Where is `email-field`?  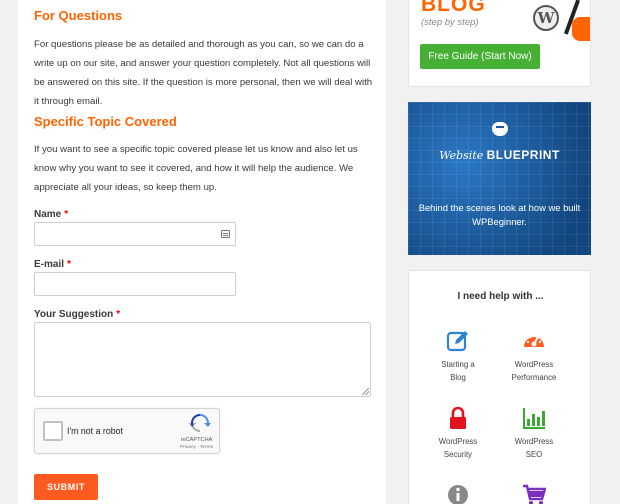 email-field is located at coordinates (135, 284).